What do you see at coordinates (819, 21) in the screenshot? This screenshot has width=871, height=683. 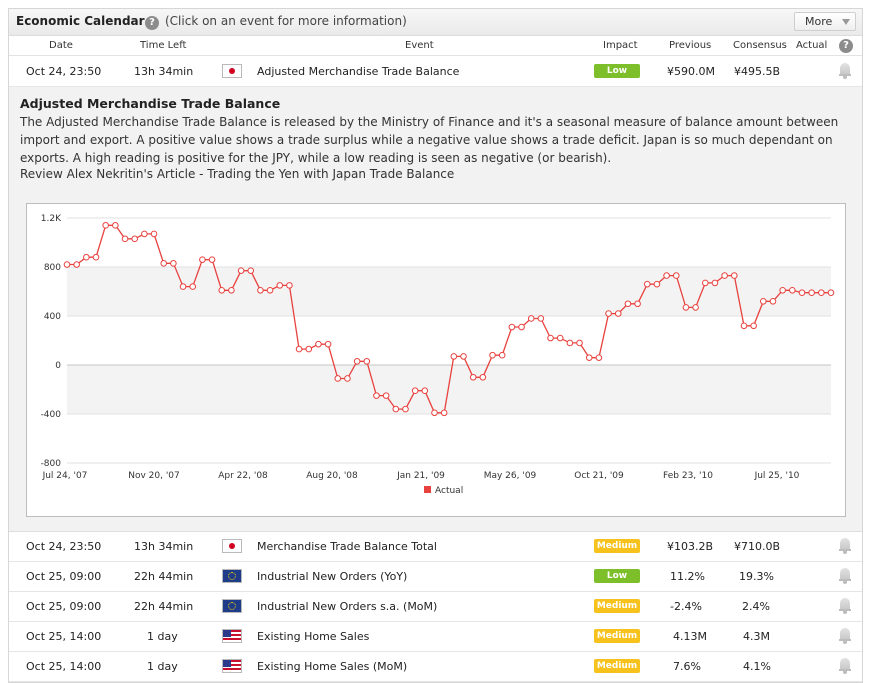 I see `more-button-label: More` at bounding box center [819, 21].